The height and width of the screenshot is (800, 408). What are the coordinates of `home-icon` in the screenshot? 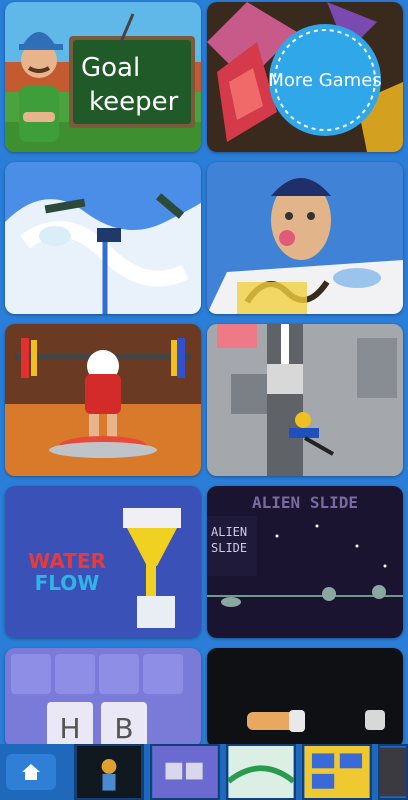 It's located at (31, 772).